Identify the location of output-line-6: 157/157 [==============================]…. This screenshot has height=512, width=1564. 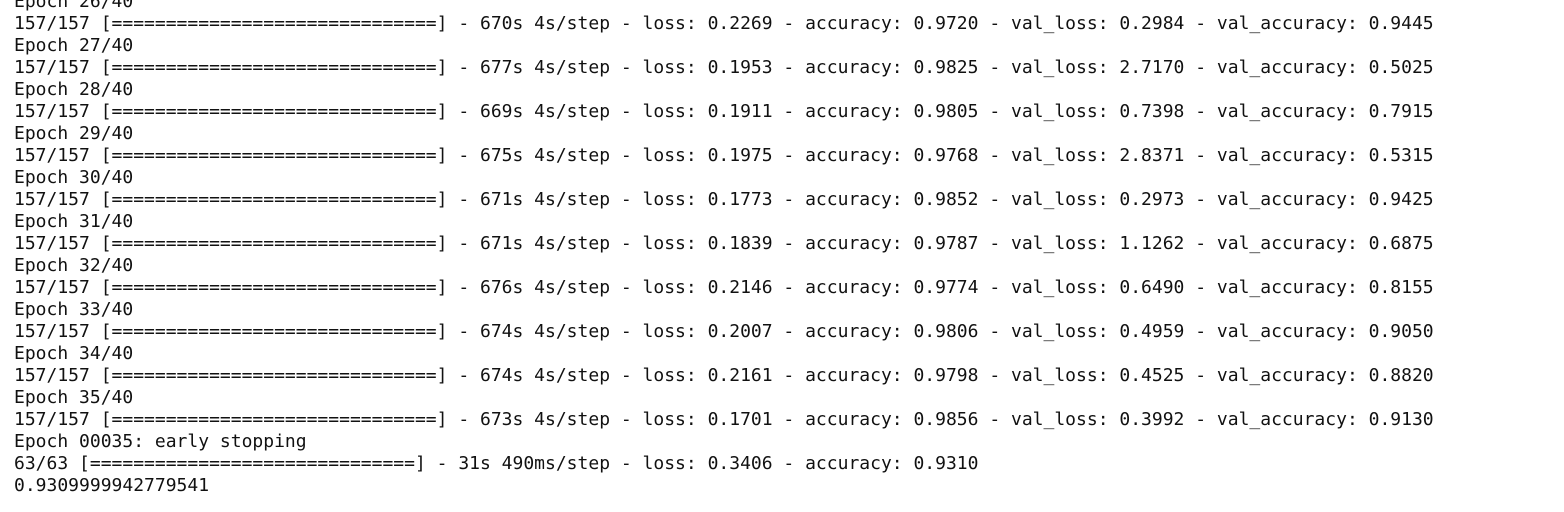
(724, 111).